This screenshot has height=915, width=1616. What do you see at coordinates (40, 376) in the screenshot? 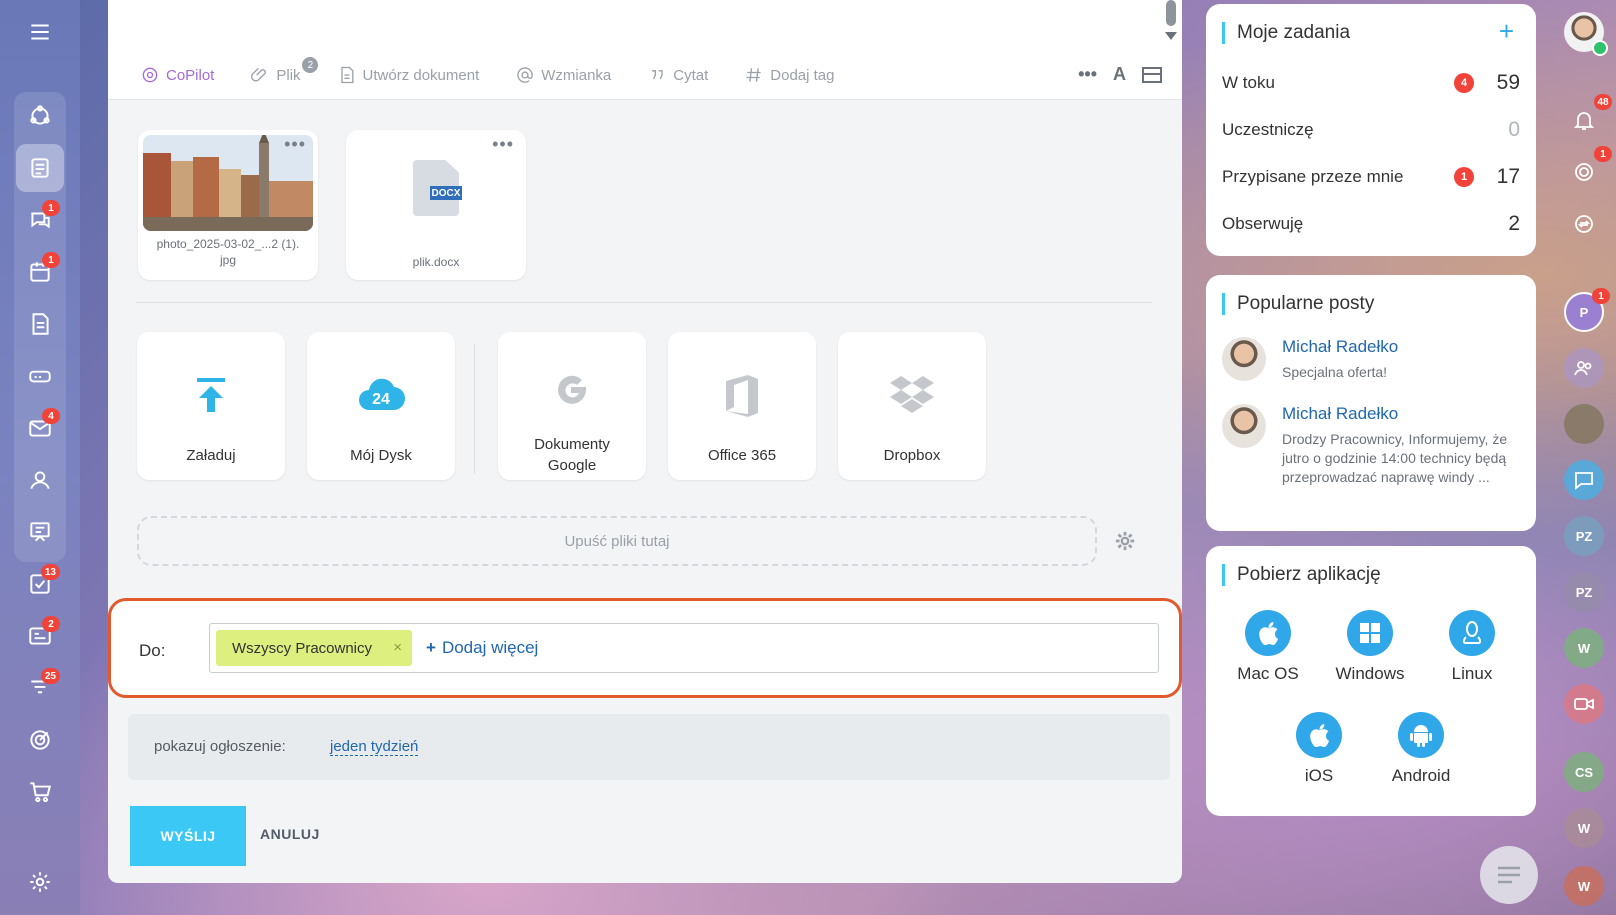
I see `drive-nav-icon` at bounding box center [40, 376].